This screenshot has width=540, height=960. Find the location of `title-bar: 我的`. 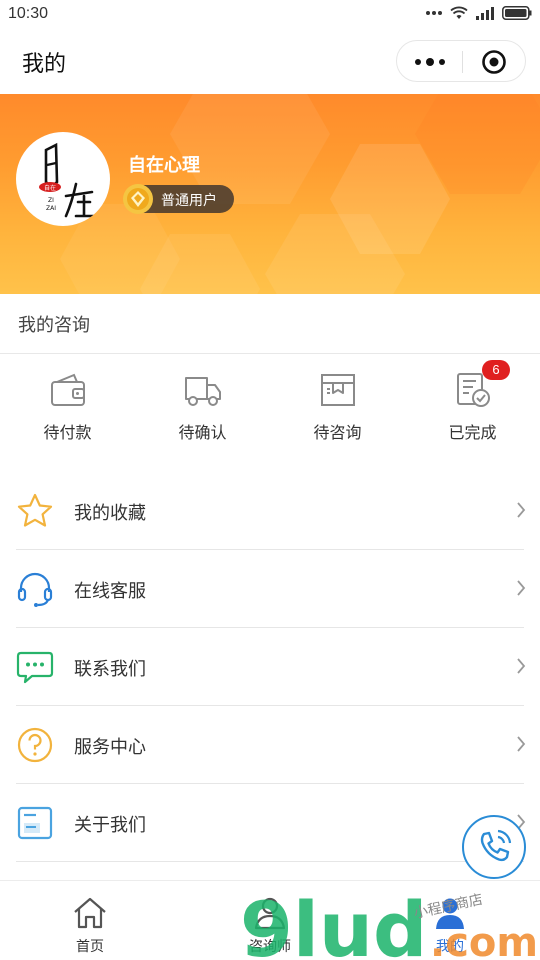

title-bar: 我的 is located at coordinates (270, 62).